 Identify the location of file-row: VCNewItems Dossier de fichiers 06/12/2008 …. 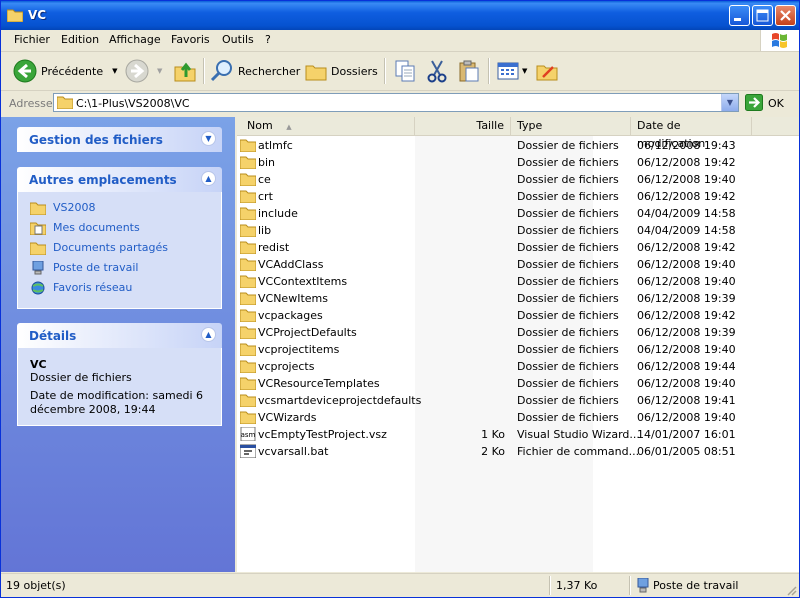
(518, 298).